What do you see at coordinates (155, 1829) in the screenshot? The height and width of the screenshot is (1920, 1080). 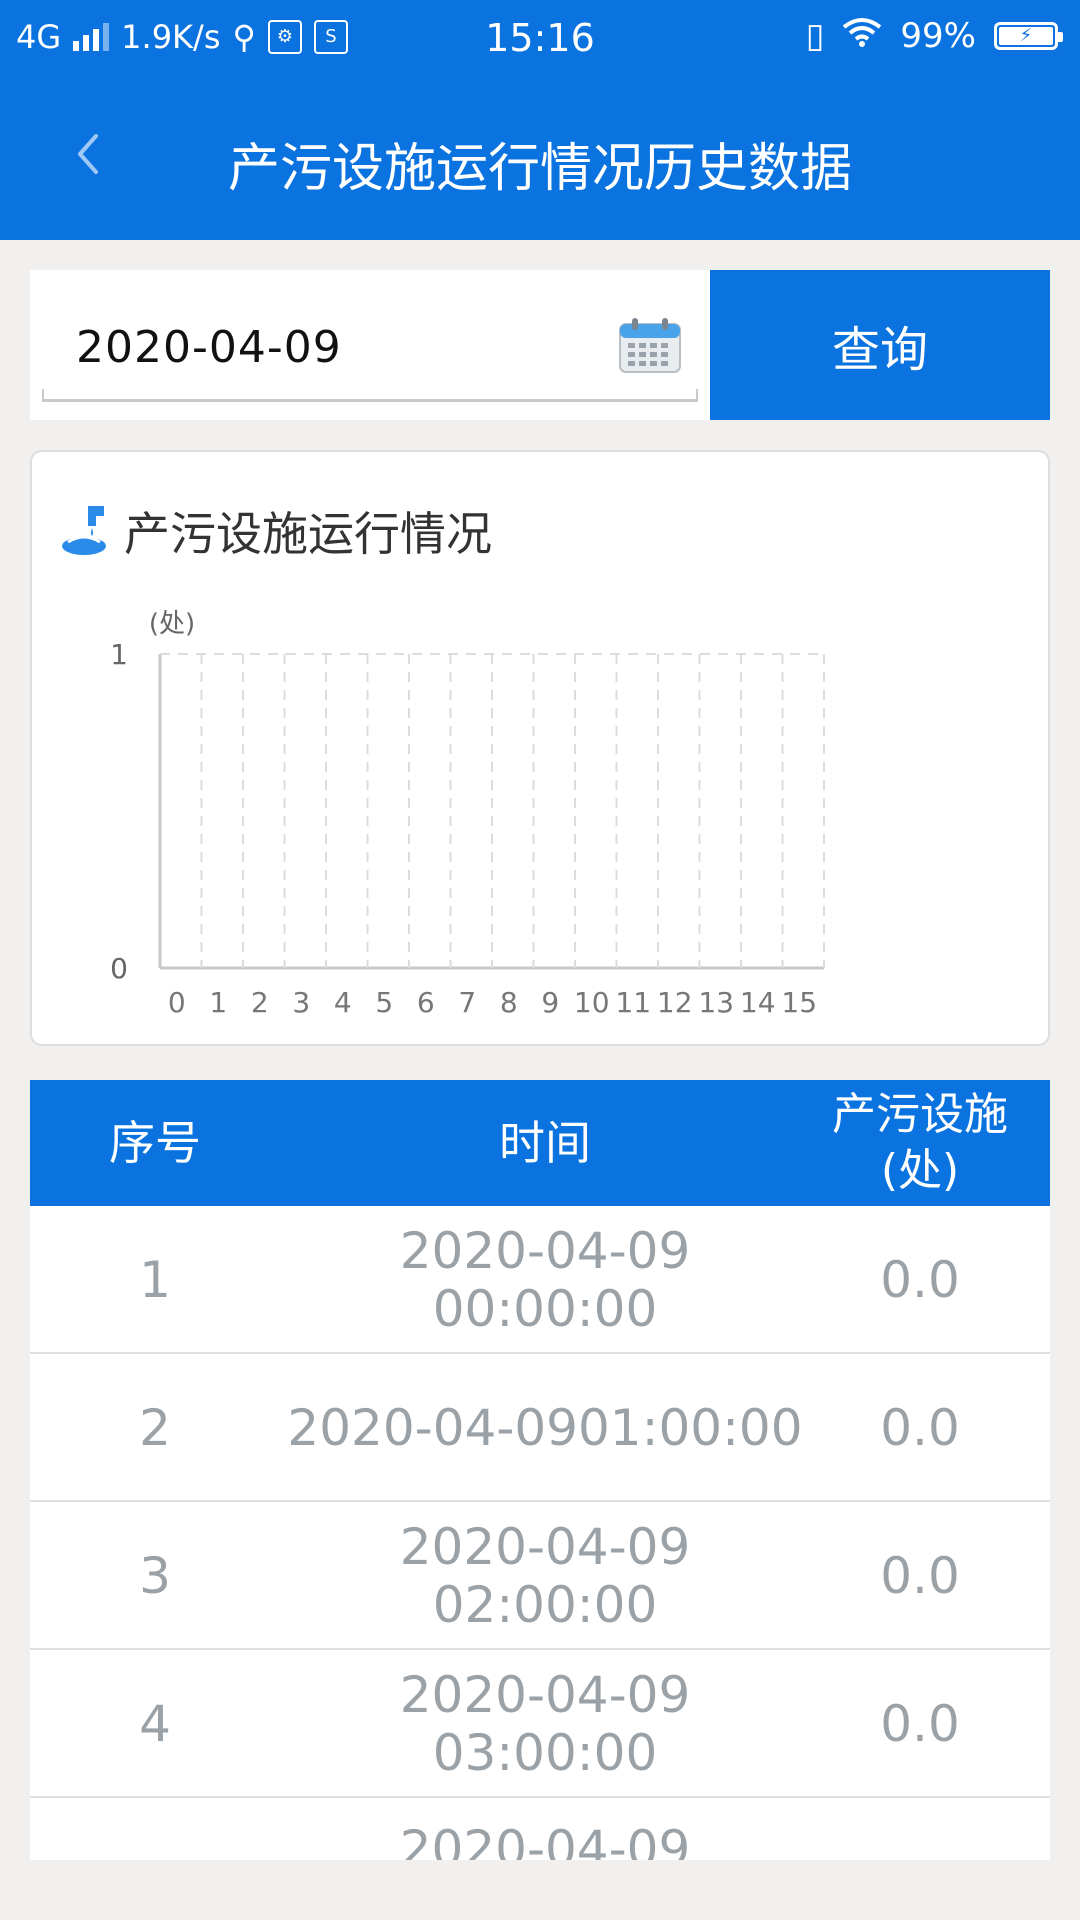 I see `cell-index` at bounding box center [155, 1829].